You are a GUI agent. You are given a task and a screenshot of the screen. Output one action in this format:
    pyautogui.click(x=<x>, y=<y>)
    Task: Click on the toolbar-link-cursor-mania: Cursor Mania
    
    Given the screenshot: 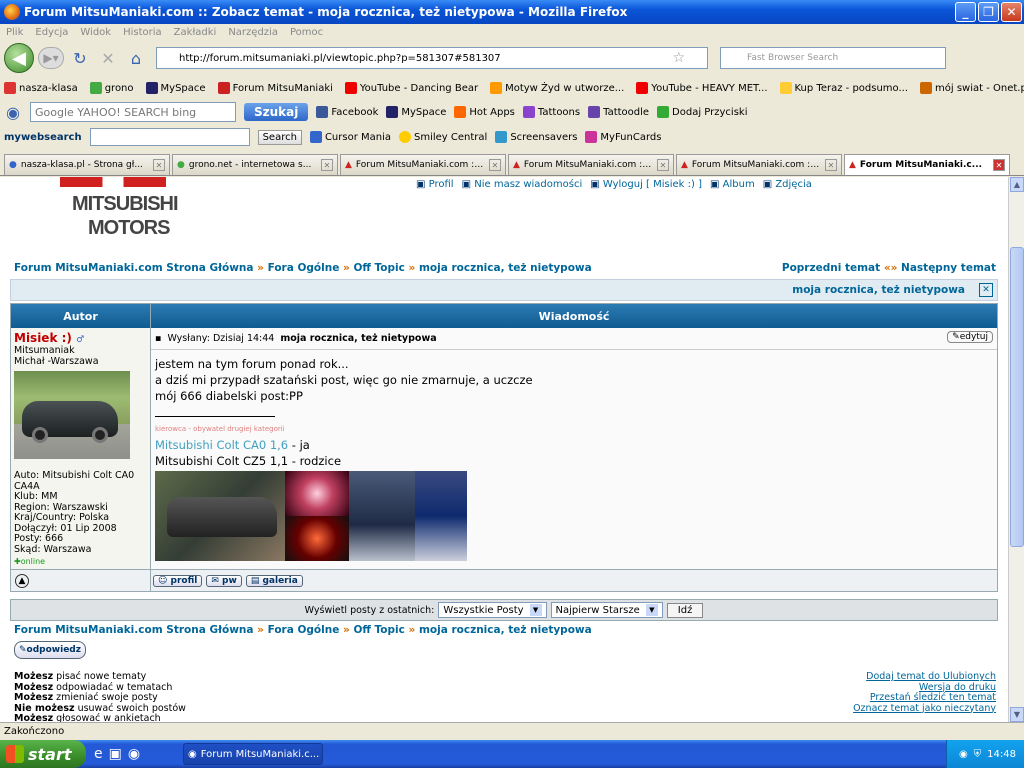 What is the action you would take?
    pyautogui.click(x=350, y=137)
    